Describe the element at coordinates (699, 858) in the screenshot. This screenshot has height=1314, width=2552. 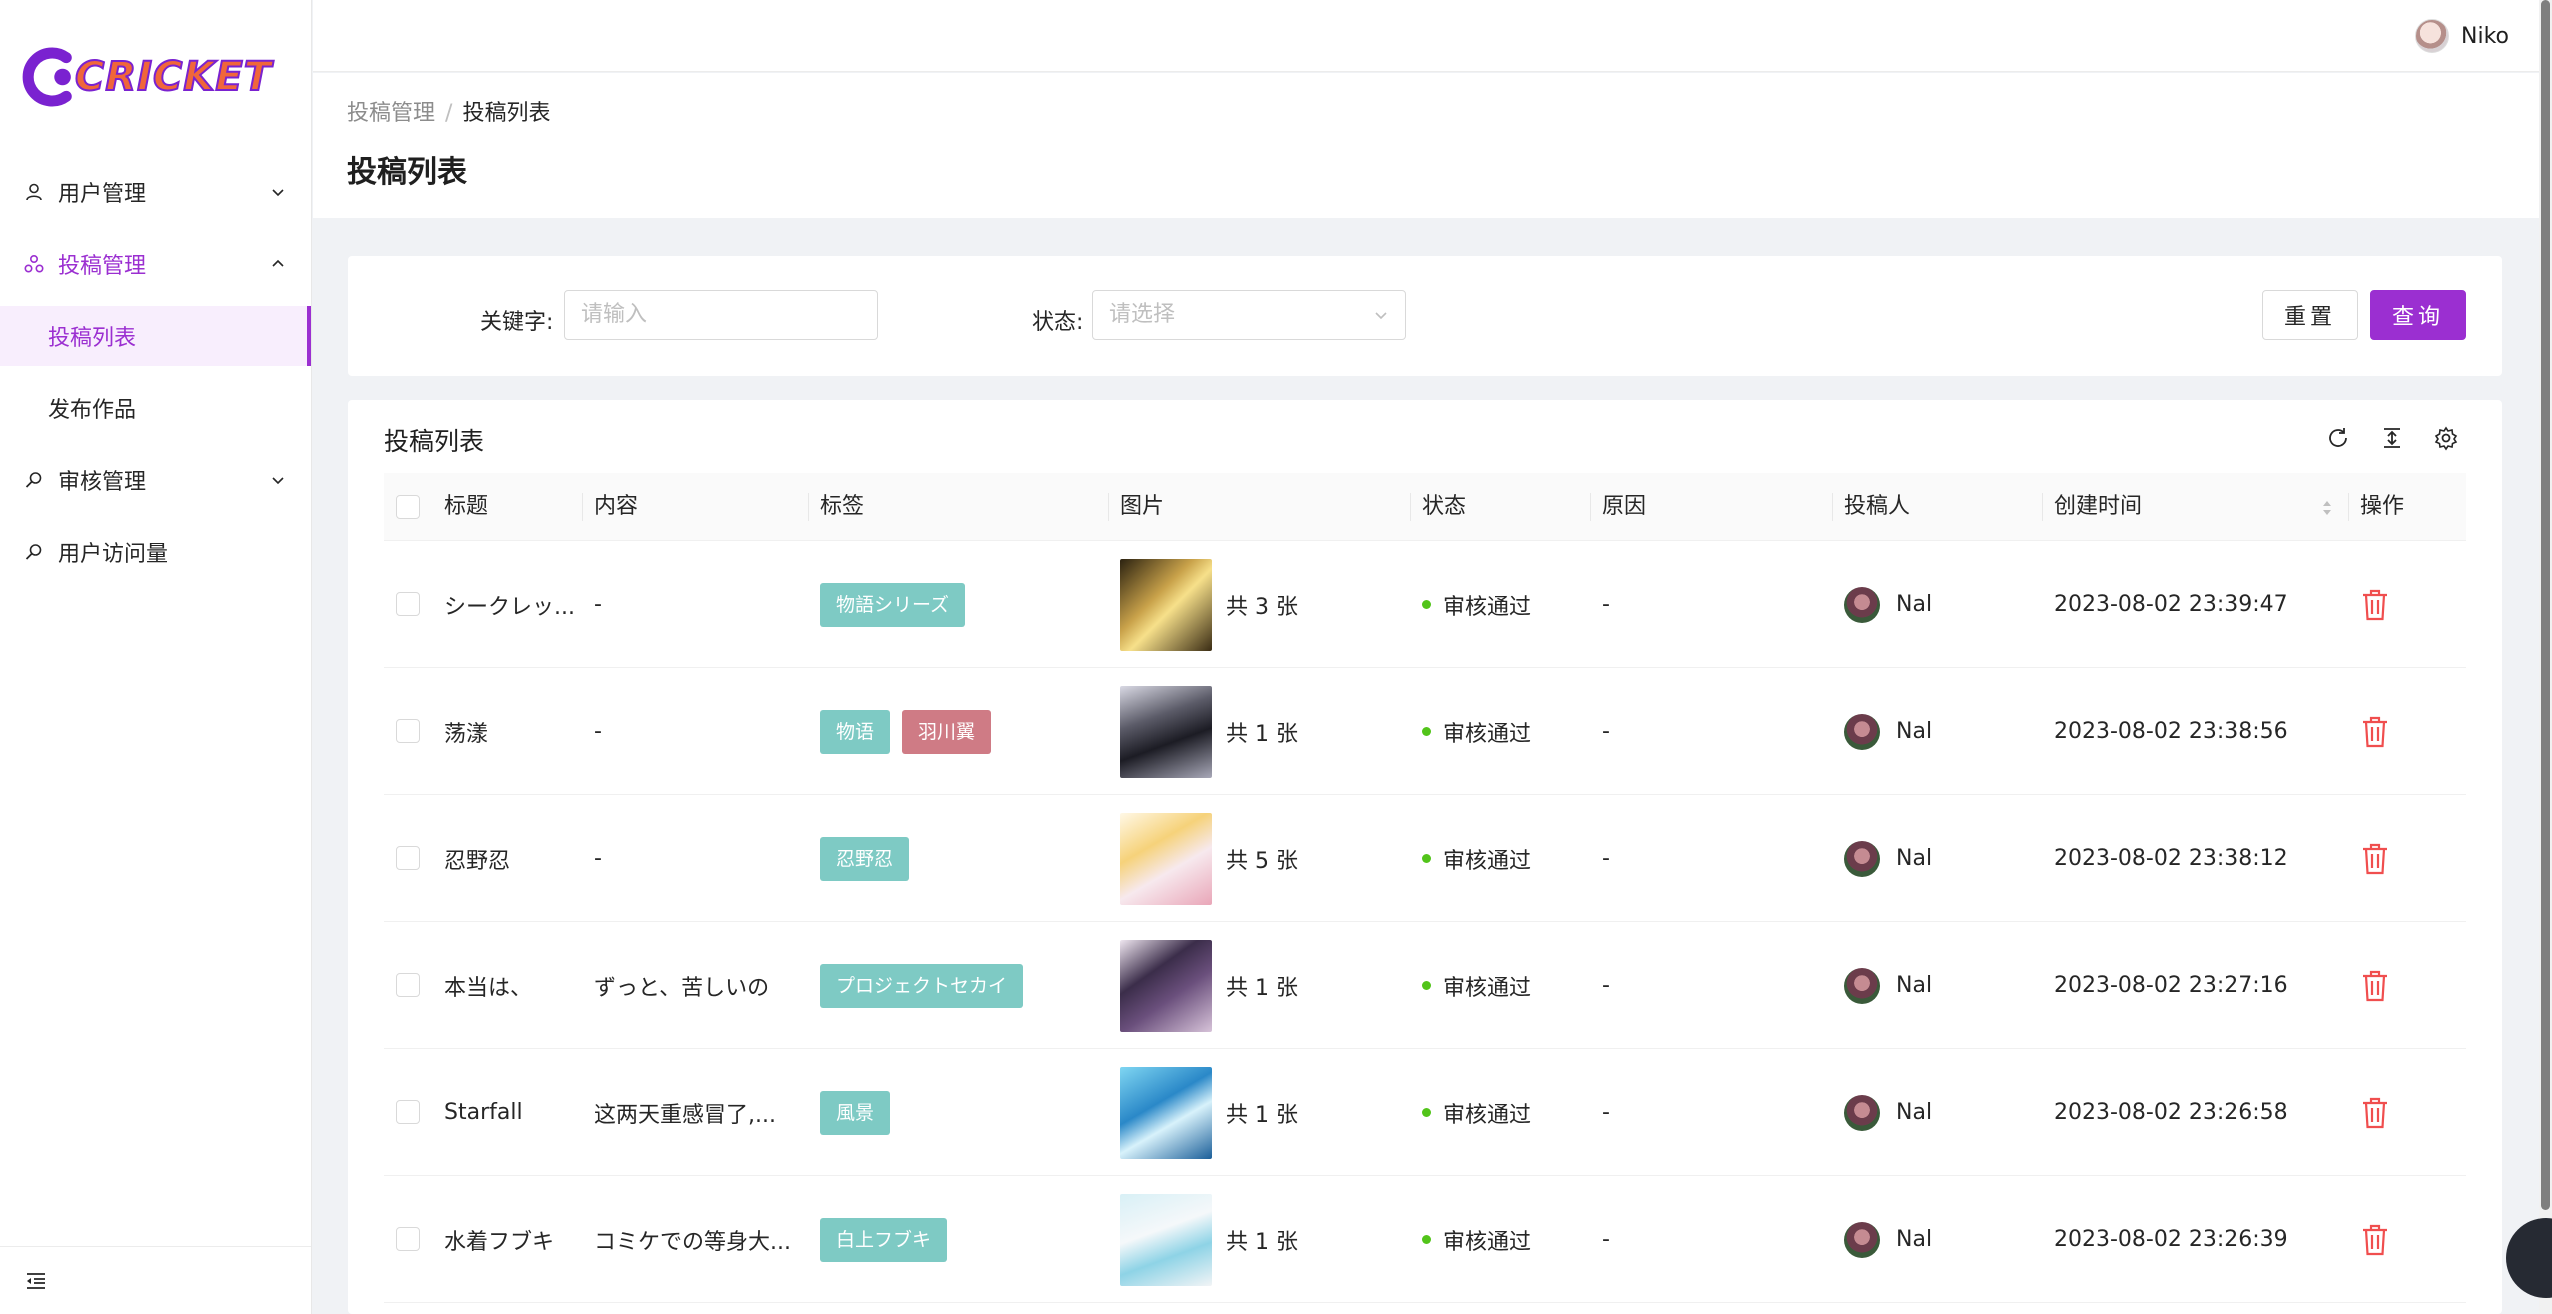
I see `cell-content: -` at that location.